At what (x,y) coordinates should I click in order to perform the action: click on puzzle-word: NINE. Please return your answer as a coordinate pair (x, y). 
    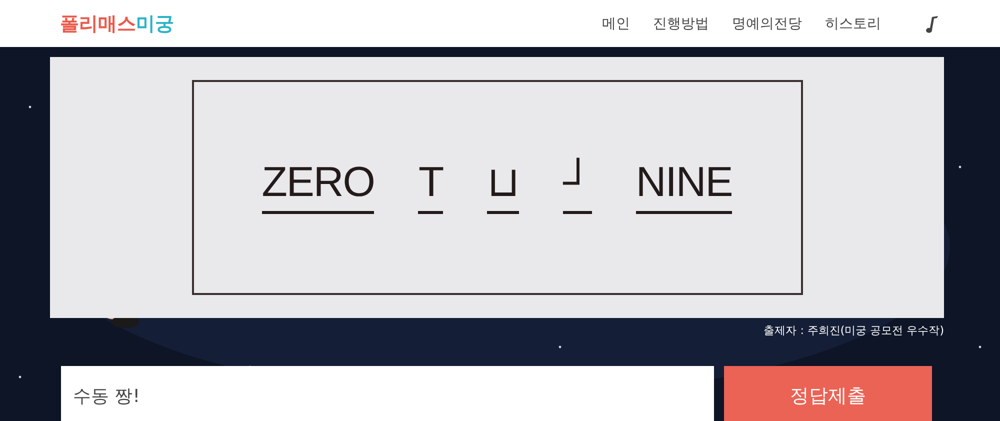
    Looking at the image, I should click on (684, 187).